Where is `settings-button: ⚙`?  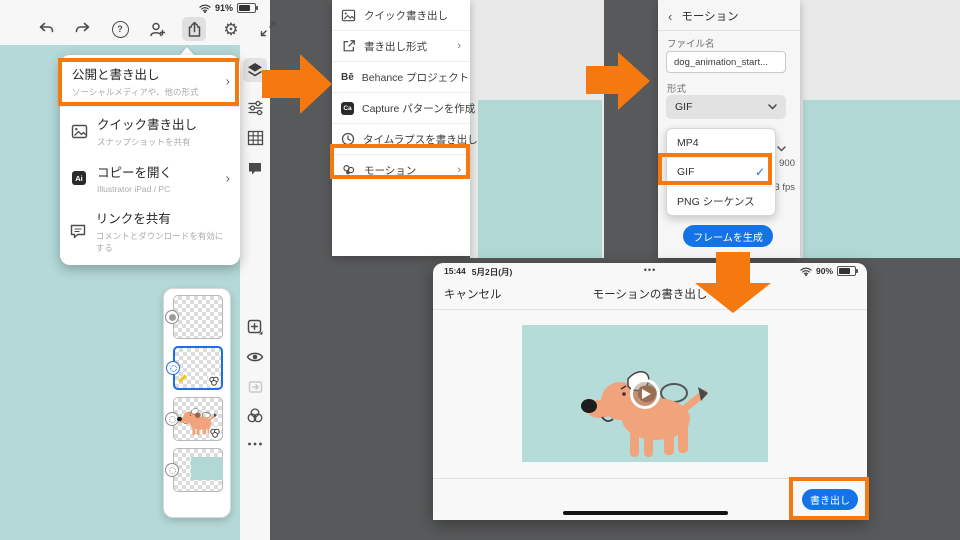
settings-button: ⚙ is located at coordinates (231, 29).